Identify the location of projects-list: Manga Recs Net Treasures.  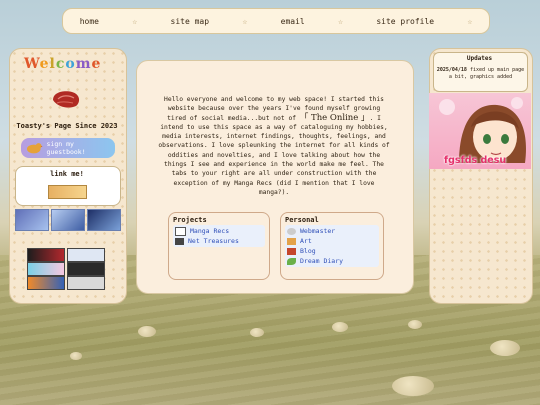
(219, 236).